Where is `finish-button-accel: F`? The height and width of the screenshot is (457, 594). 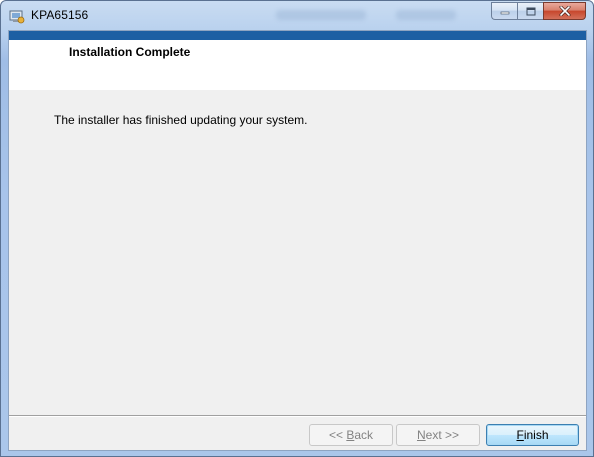 finish-button-accel: F is located at coordinates (520, 435).